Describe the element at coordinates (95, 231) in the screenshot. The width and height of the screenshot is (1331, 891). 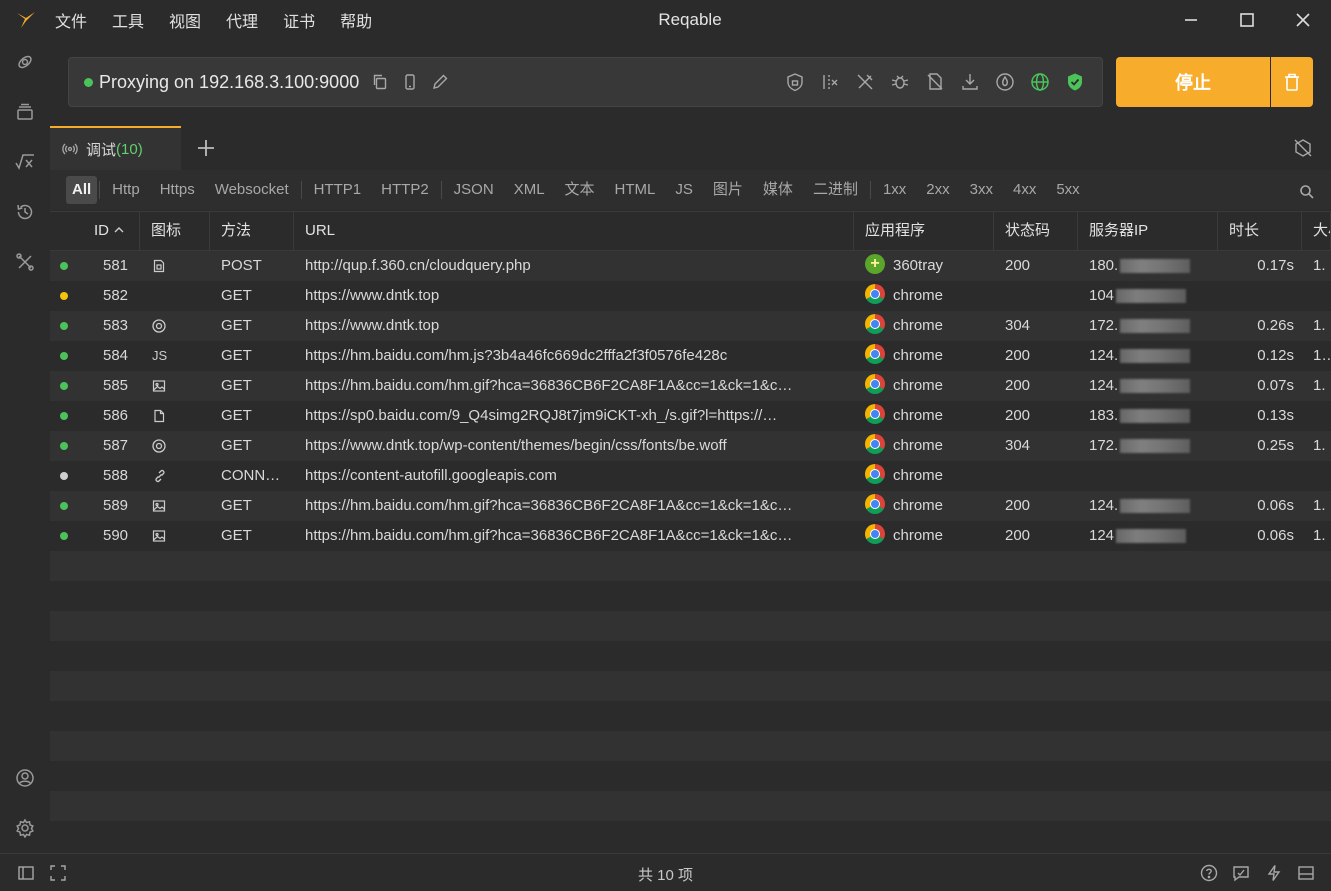
I see `column-header: ID` at that location.